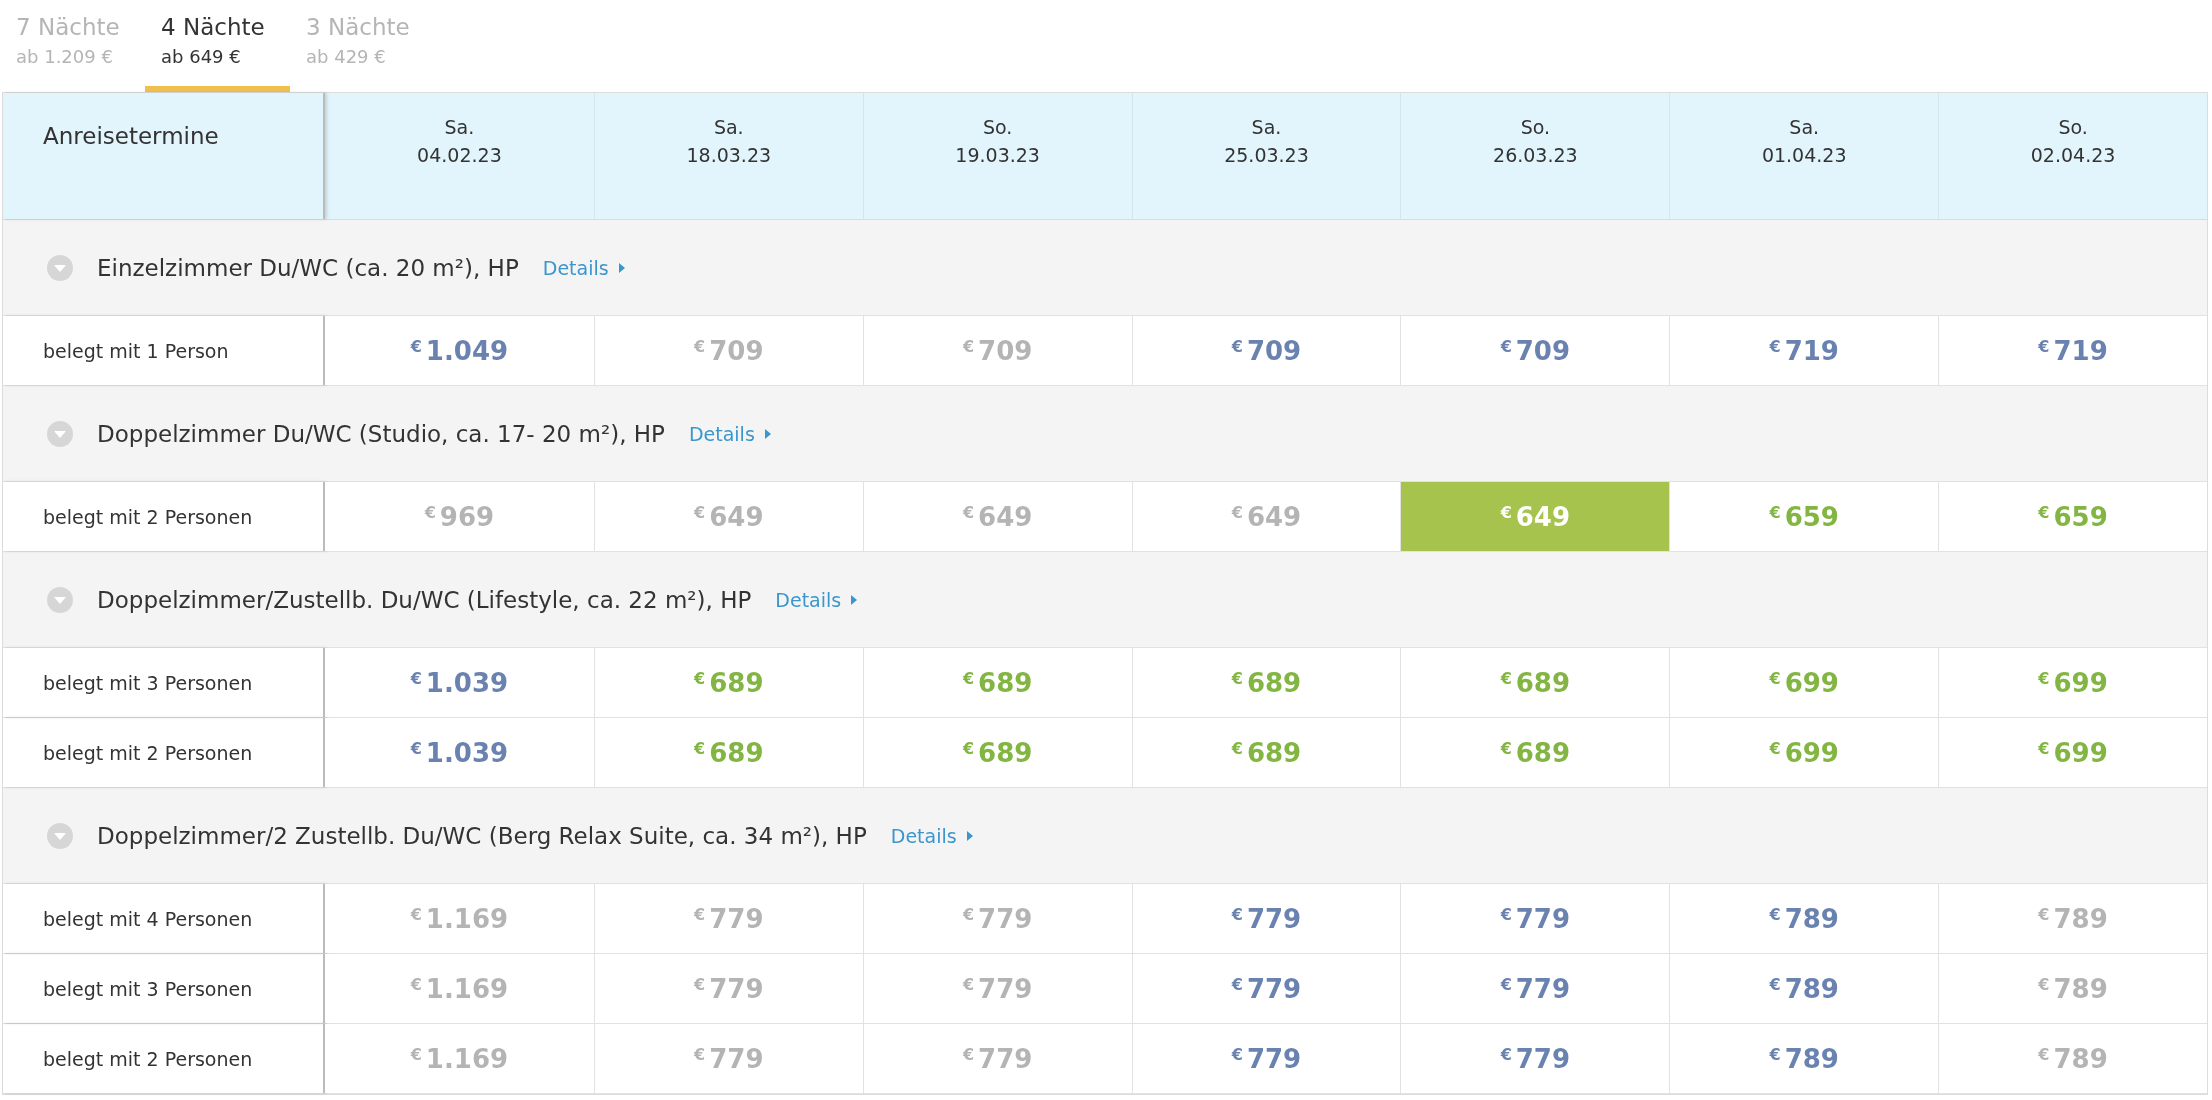 This screenshot has width=2212, height=1100. I want to click on nights-tab: 7 Nächte ab 1.209 €, so click(72, 46).